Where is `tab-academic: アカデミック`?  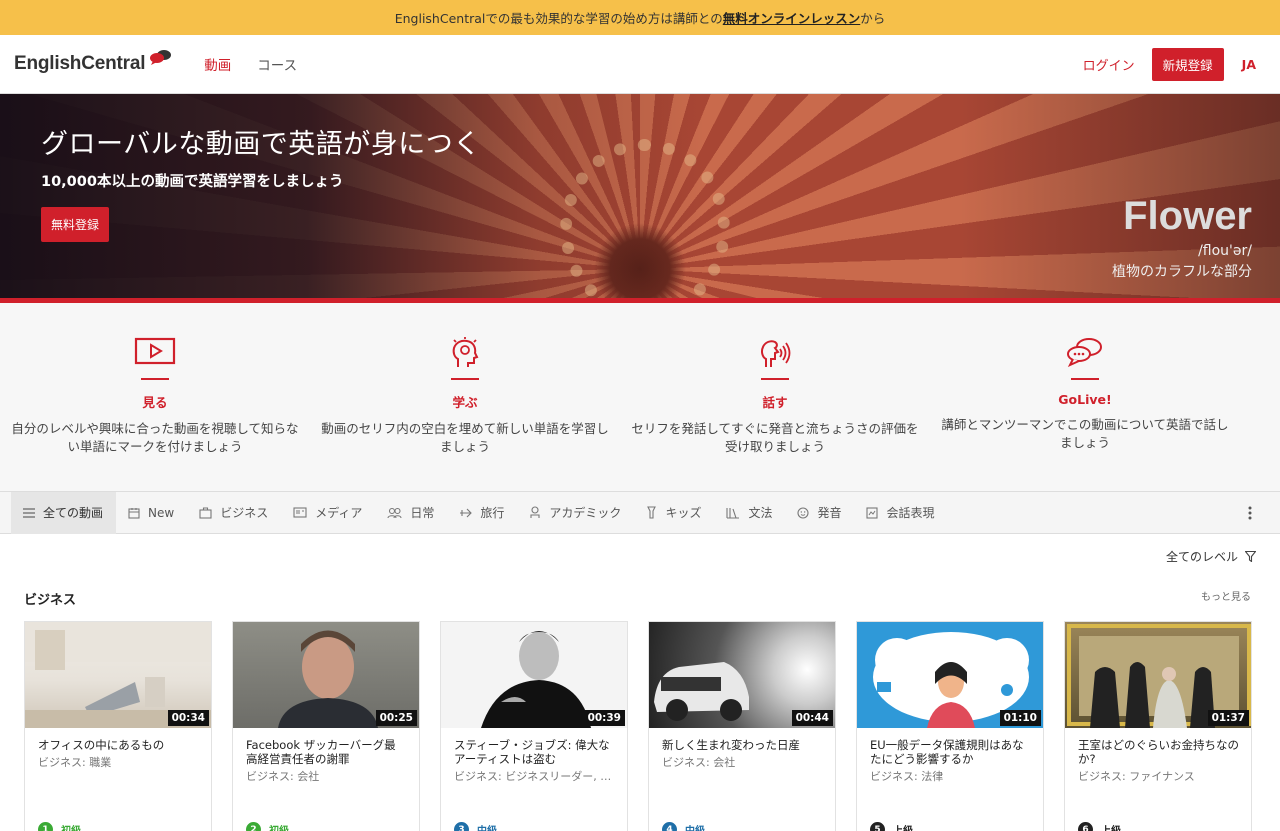
tab-academic: アカデミック is located at coordinates (575, 513).